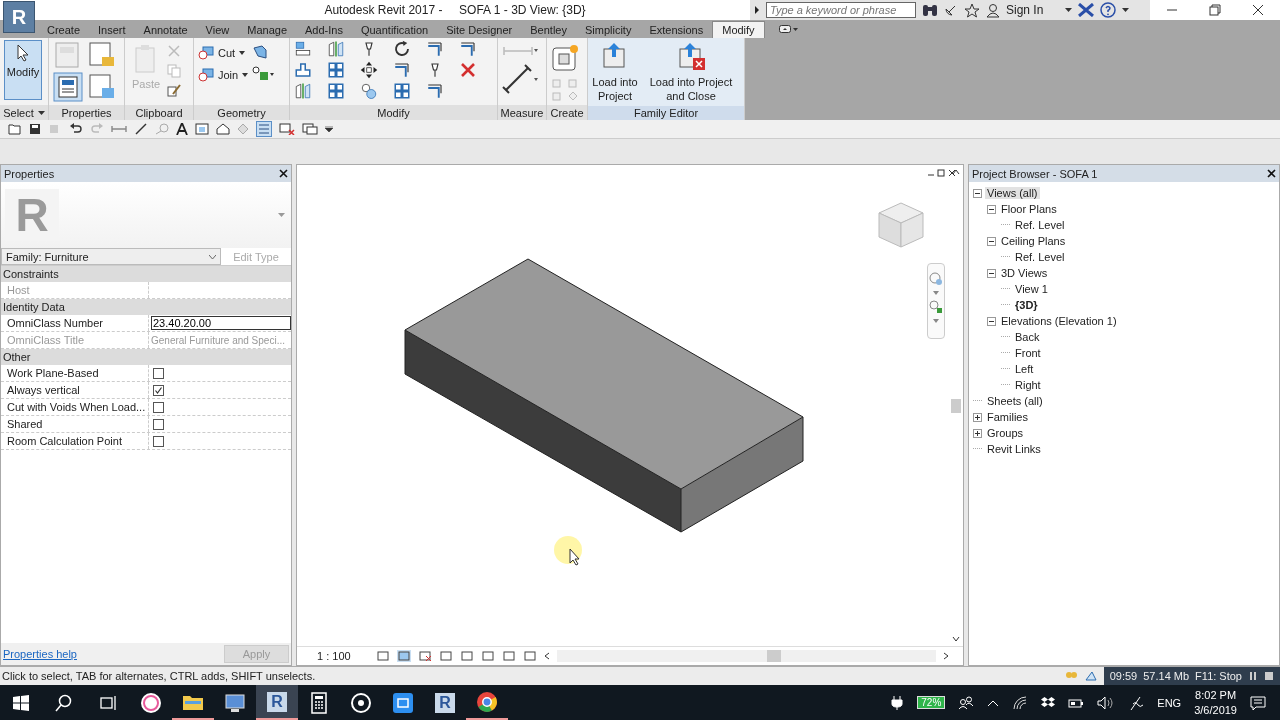 The height and width of the screenshot is (720, 1280). Describe the element at coordinates (174, 91) in the screenshot. I see `brush-icon` at that location.